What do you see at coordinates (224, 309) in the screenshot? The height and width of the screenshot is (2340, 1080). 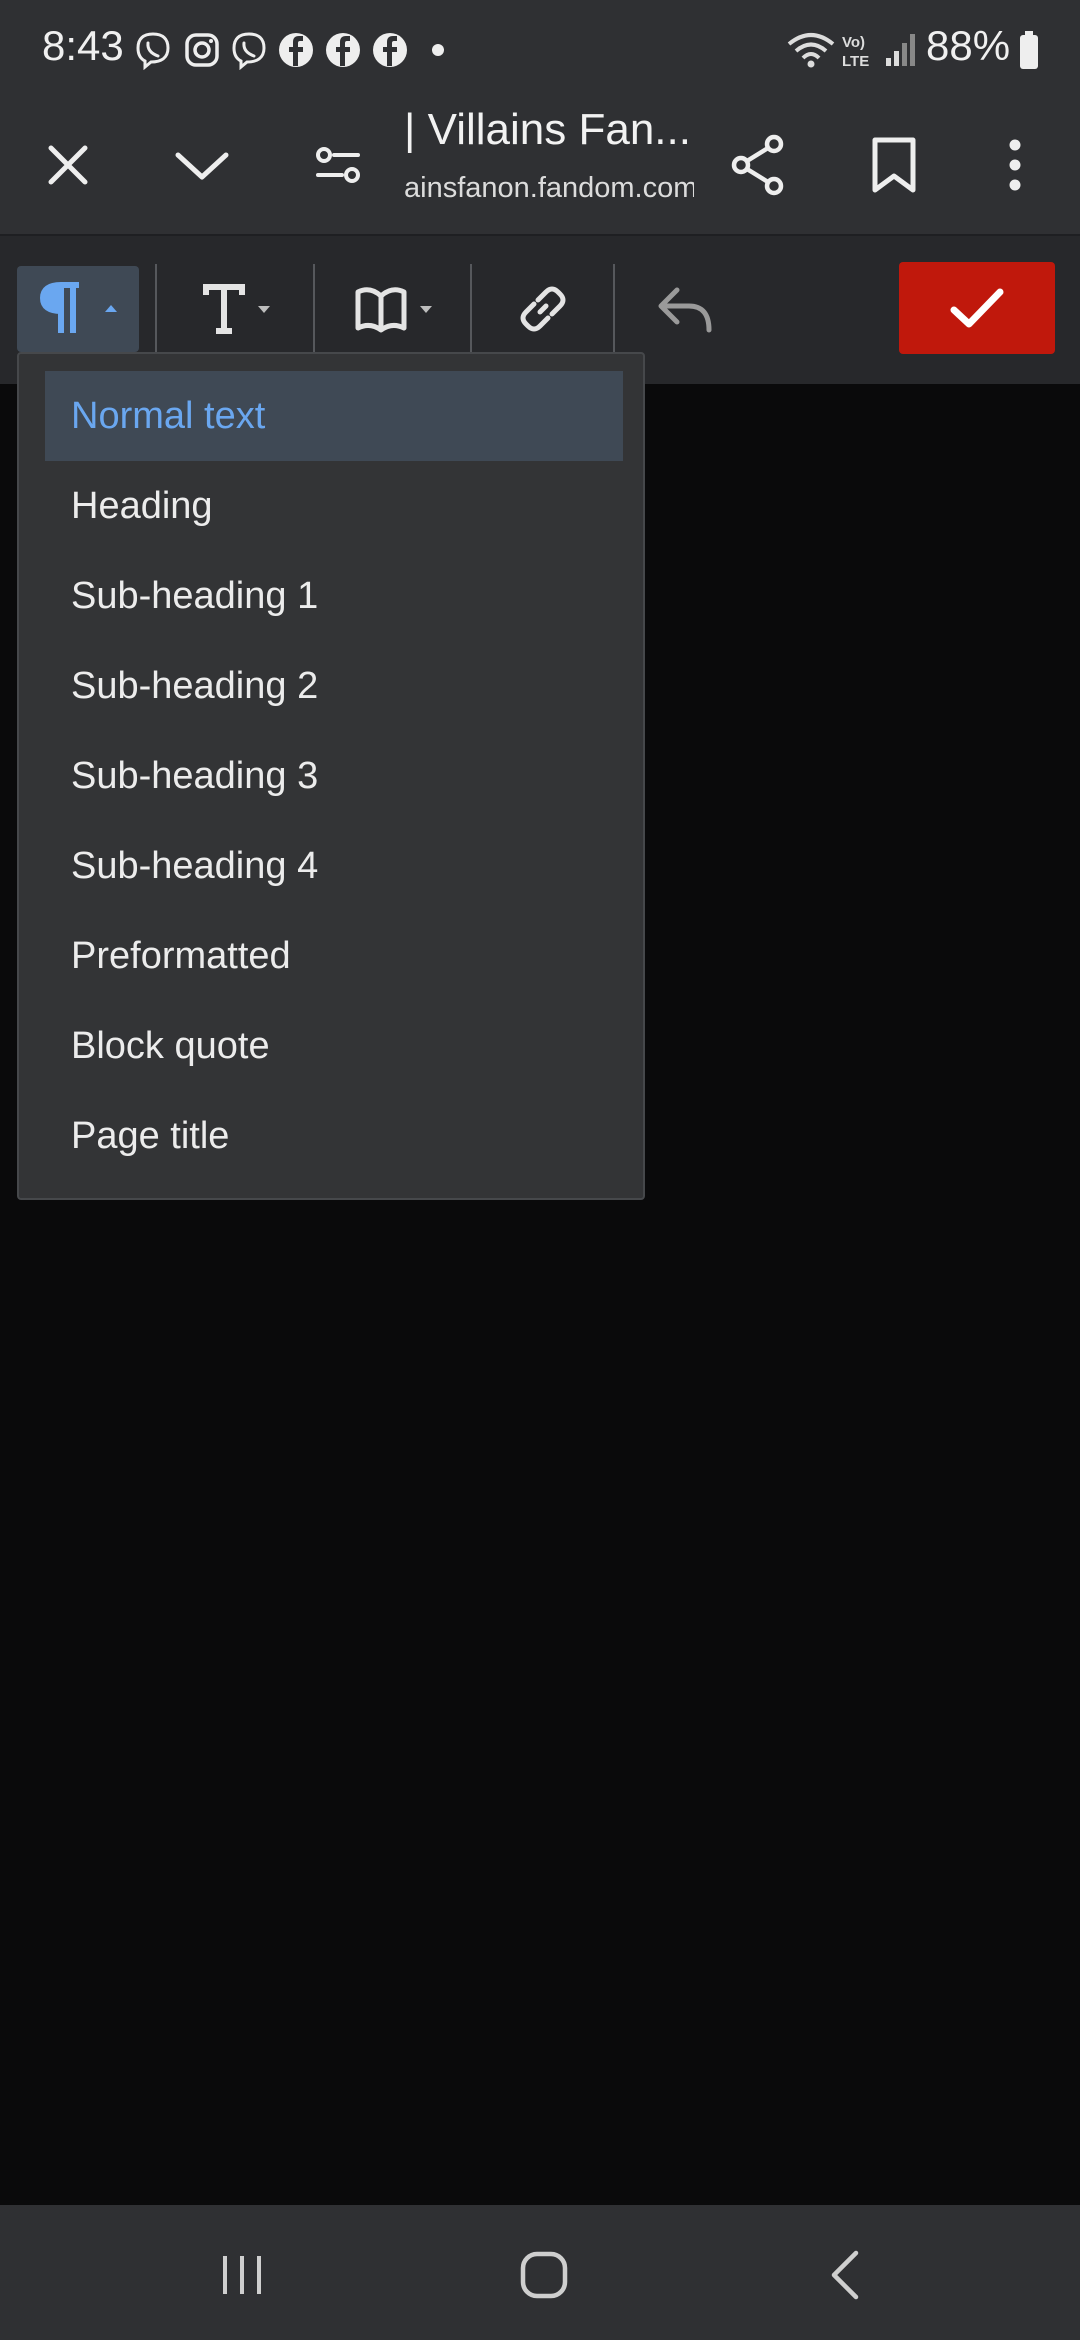 I see `text-style-icon` at bounding box center [224, 309].